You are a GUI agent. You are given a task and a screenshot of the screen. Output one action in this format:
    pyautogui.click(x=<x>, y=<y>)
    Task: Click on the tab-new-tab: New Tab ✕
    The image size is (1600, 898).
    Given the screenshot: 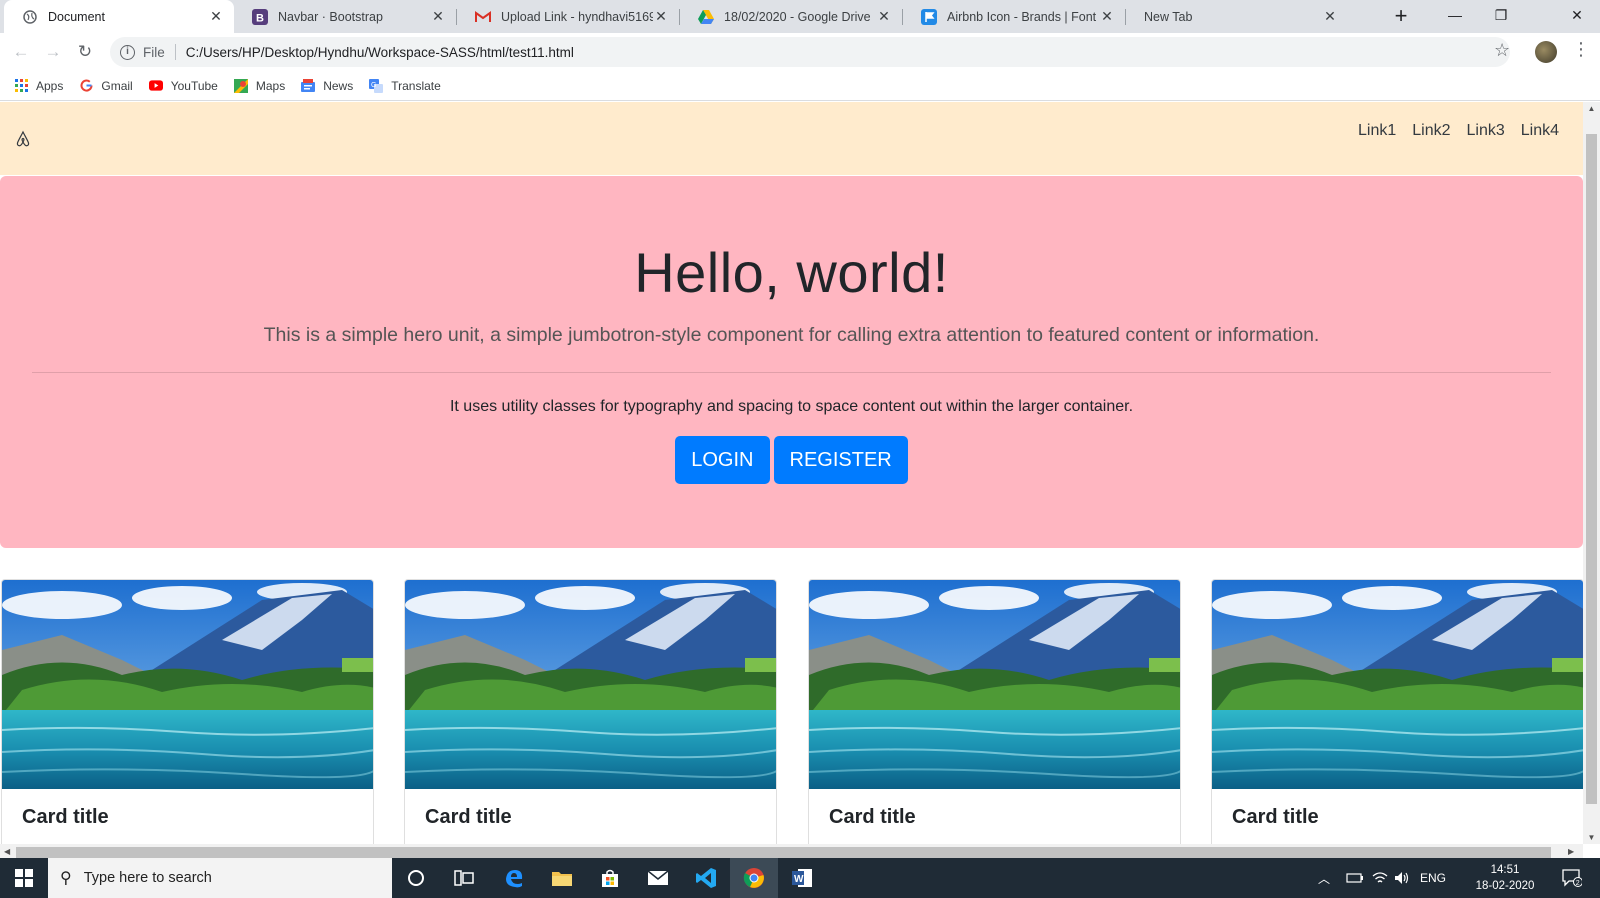 What is the action you would take?
    pyautogui.click(x=1237, y=16)
    